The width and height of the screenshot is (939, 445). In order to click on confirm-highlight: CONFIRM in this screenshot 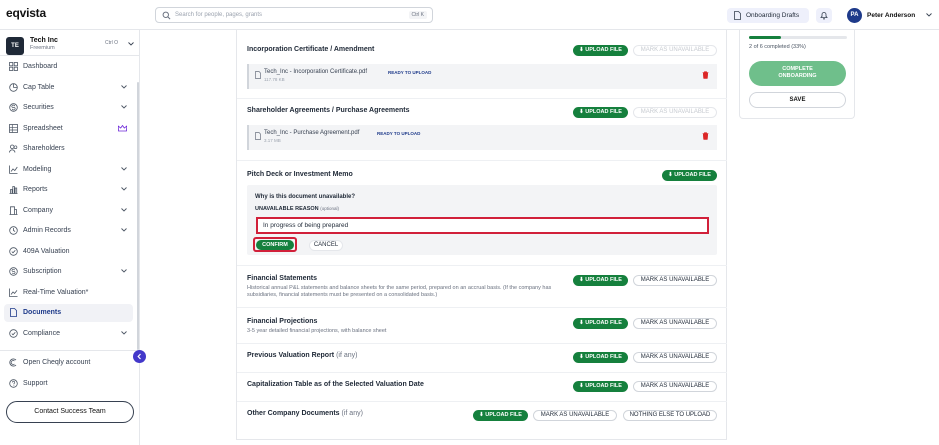, I will do `click(275, 244)`.